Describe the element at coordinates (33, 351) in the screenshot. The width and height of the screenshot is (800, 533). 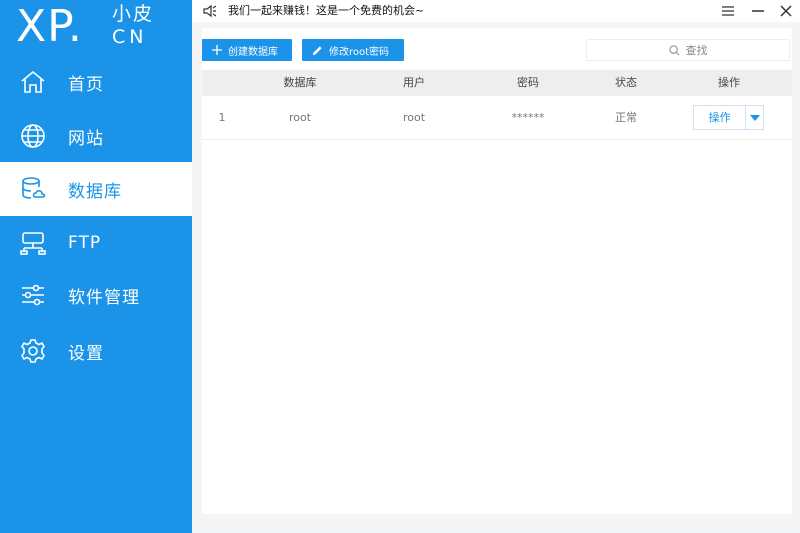
I see `gear-icon` at that location.